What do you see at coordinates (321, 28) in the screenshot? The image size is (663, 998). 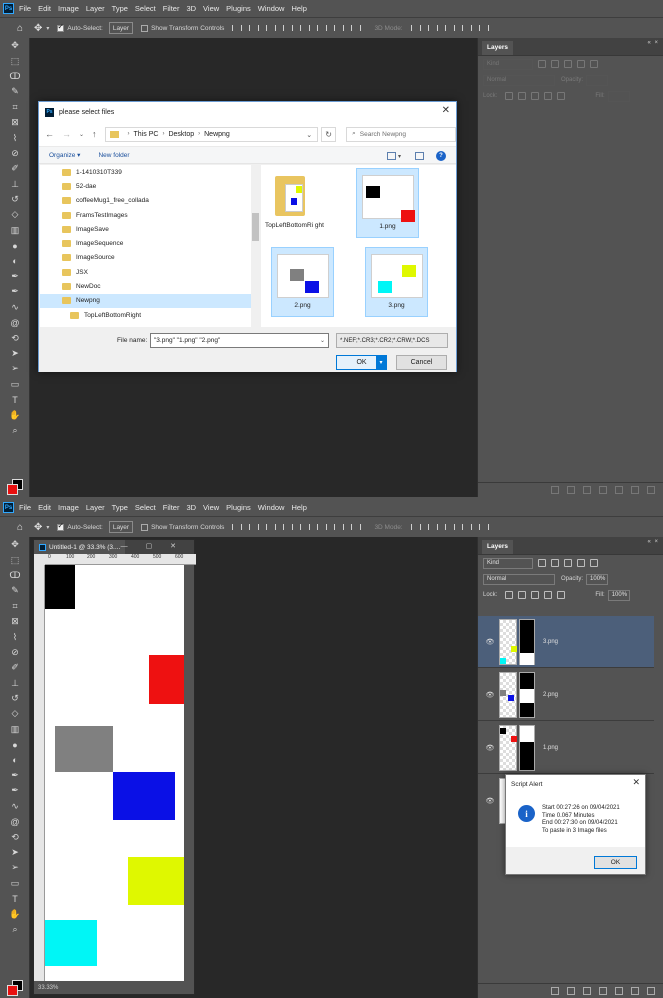 I see `align-bottom-icon` at bounding box center [321, 28].